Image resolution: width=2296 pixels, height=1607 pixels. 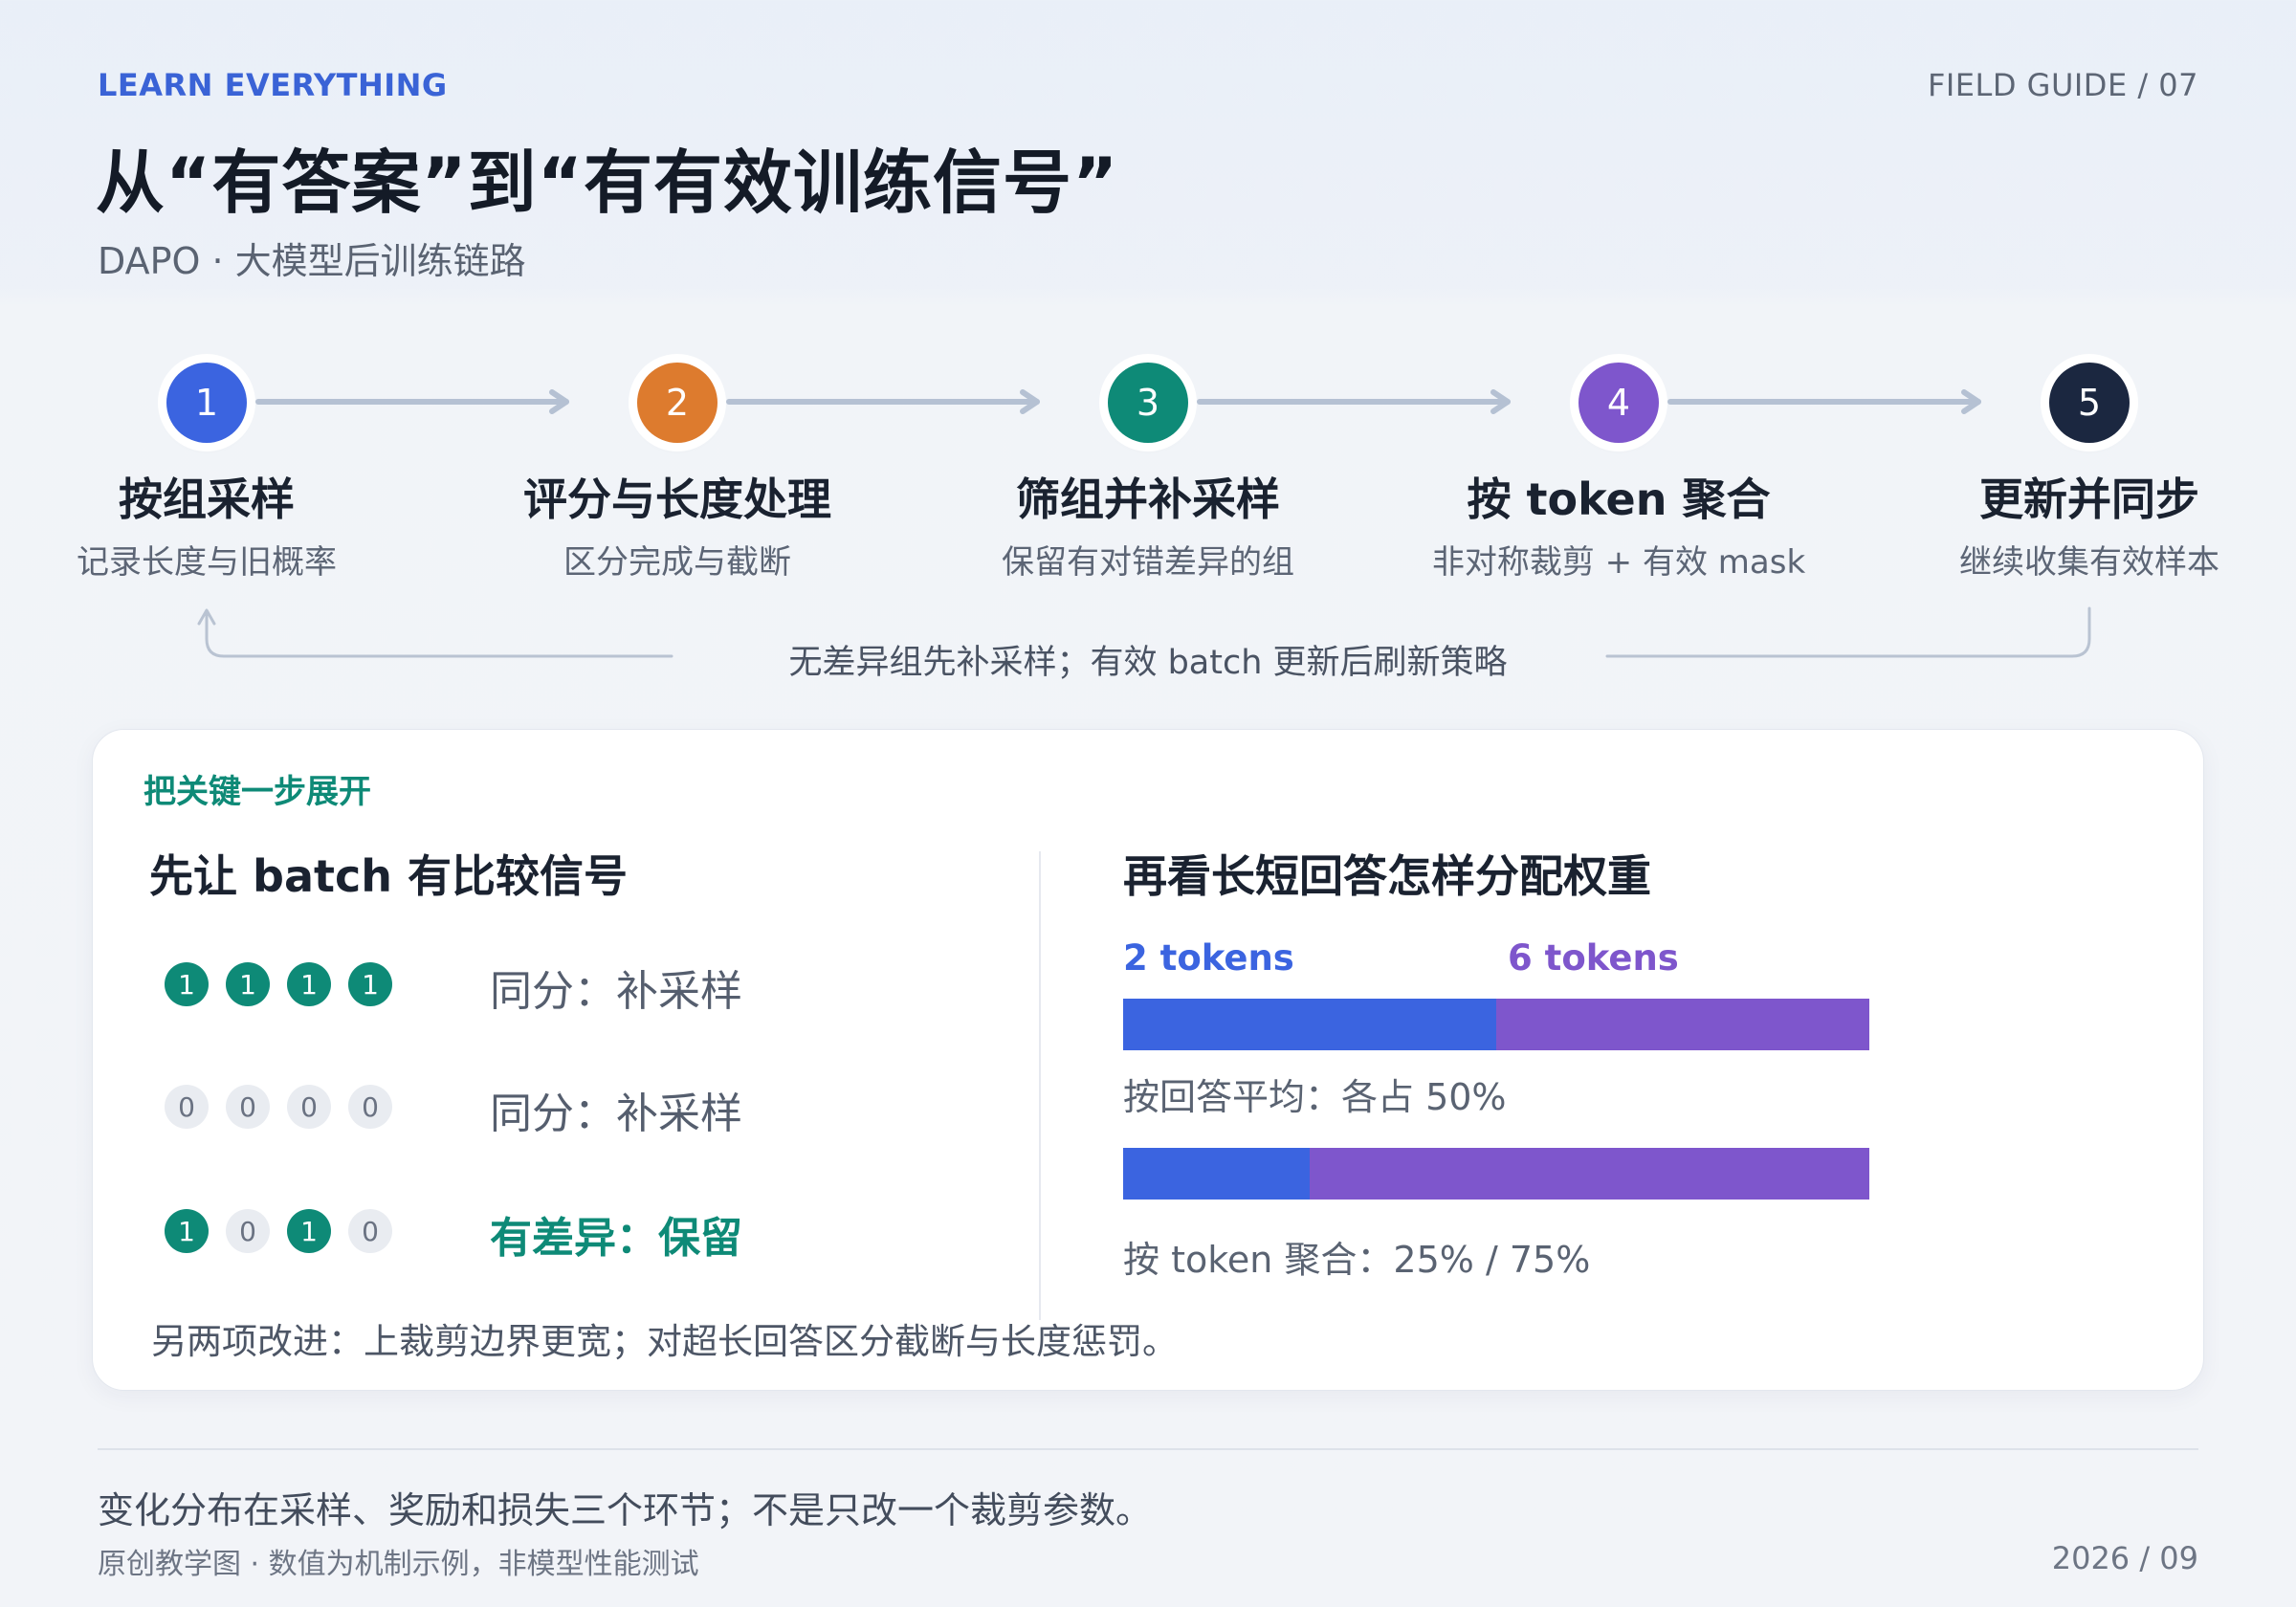 What do you see at coordinates (1216, 1174) in the screenshot?
I see `weight-bar-token-short` at bounding box center [1216, 1174].